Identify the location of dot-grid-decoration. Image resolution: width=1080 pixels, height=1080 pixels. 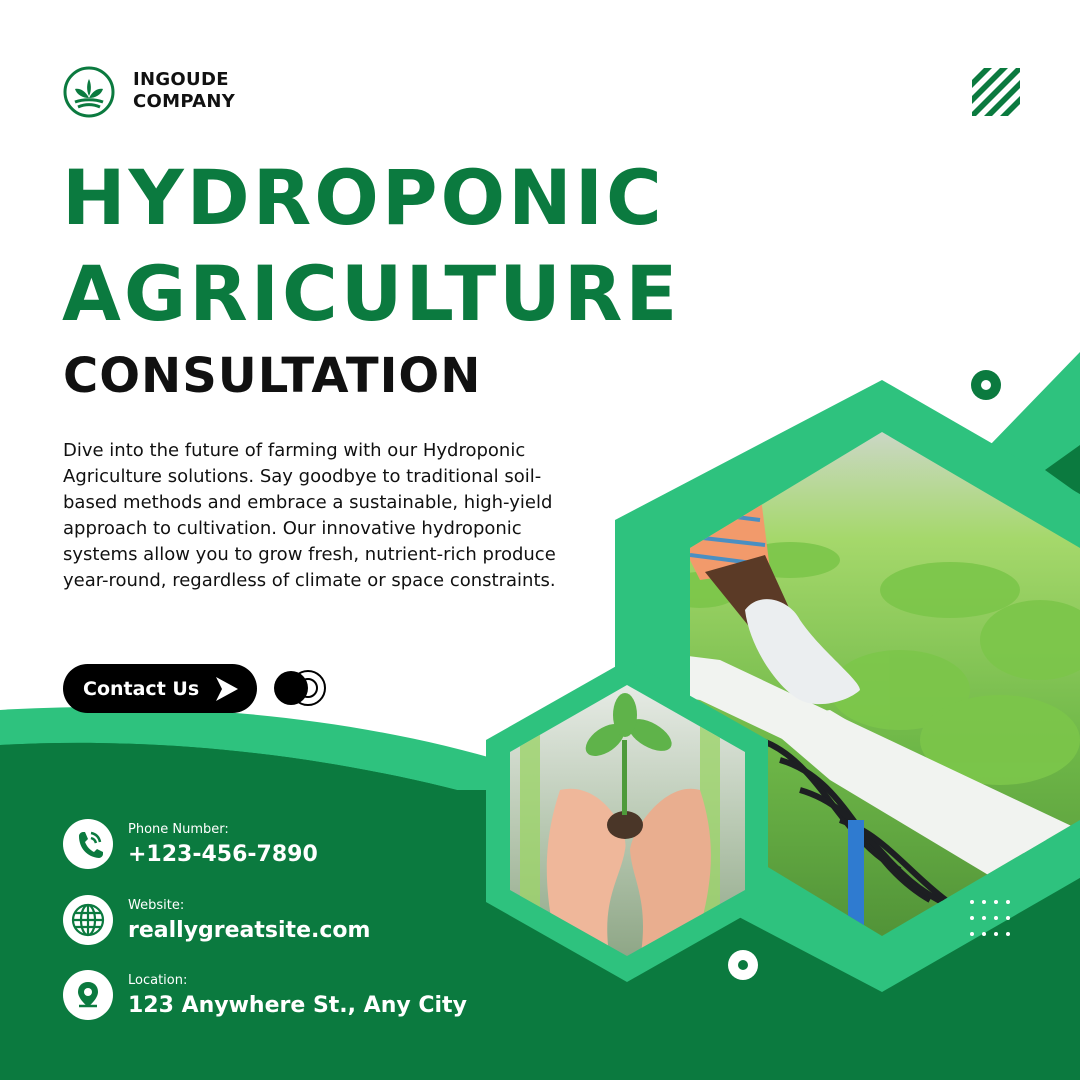
(990, 918).